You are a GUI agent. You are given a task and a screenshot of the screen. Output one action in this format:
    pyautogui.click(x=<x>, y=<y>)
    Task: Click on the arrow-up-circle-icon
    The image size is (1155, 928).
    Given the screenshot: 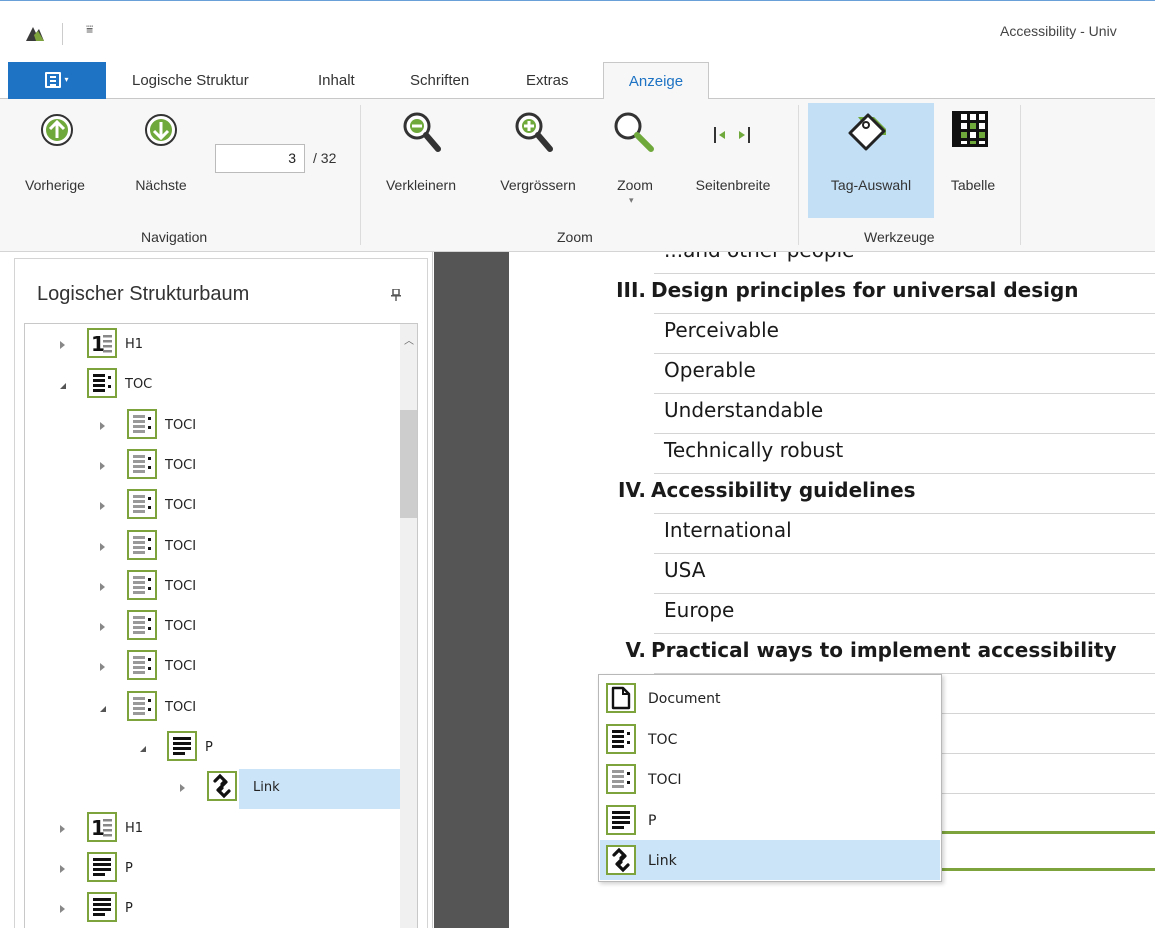 What is the action you would take?
    pyautogui.click(x=57, y=130)
    